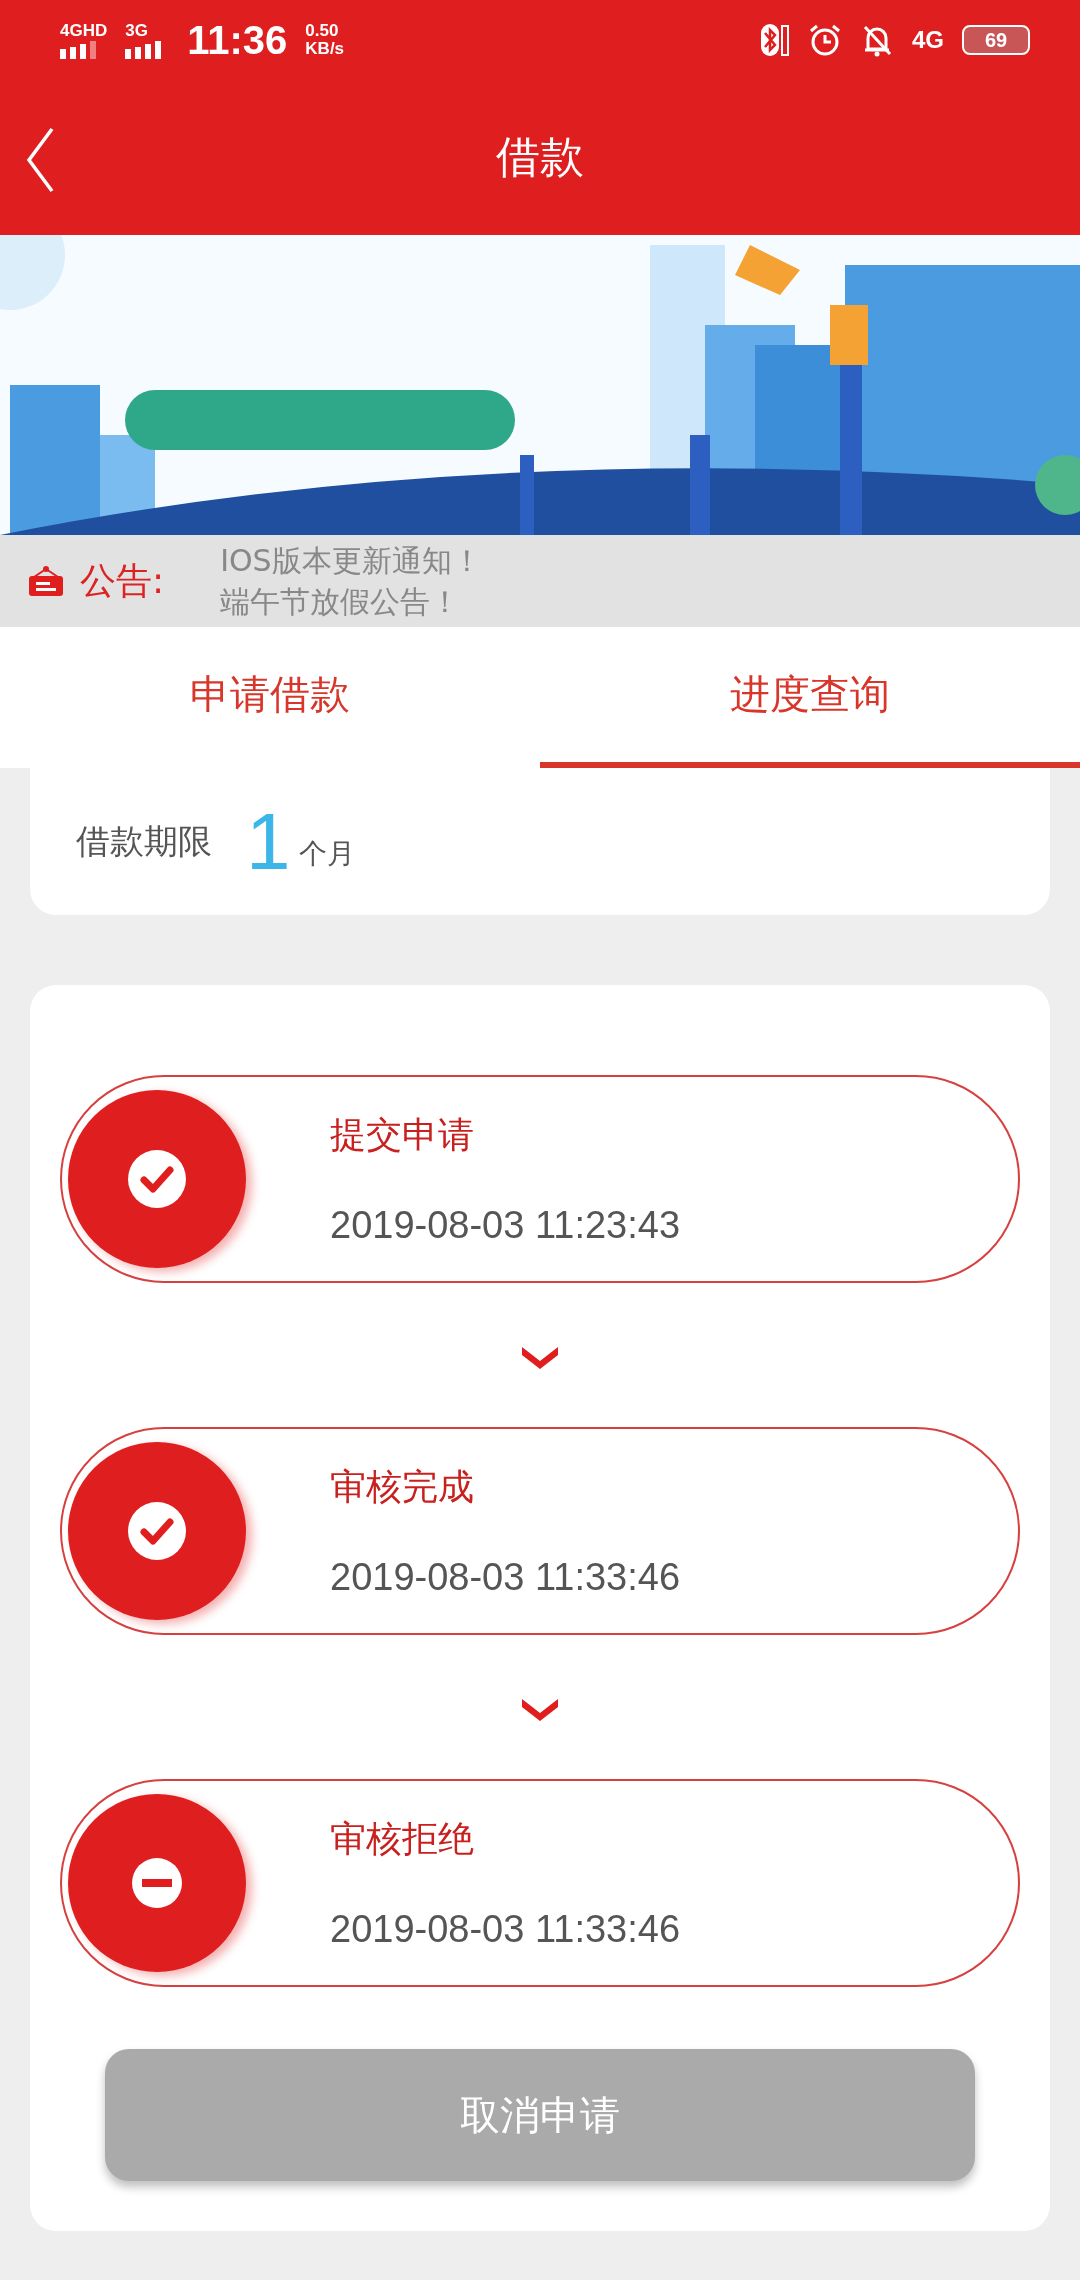 The height and width of the screenshot is (2280, 1080). I want to click on speed-unit: KB/s, so click(325, 49).